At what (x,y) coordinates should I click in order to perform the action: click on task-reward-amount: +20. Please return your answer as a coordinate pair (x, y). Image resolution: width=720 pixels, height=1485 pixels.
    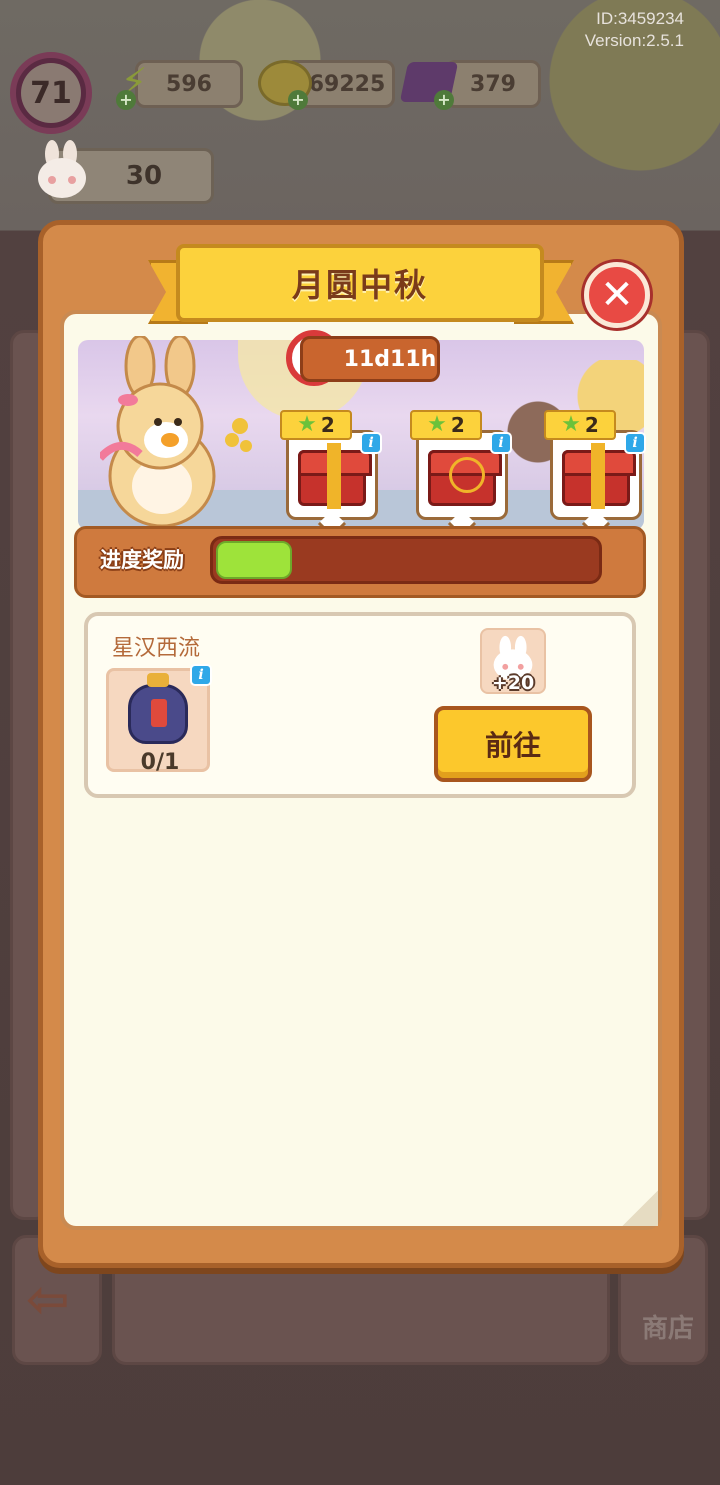
    Looking at the image, I should click on (513, 683).